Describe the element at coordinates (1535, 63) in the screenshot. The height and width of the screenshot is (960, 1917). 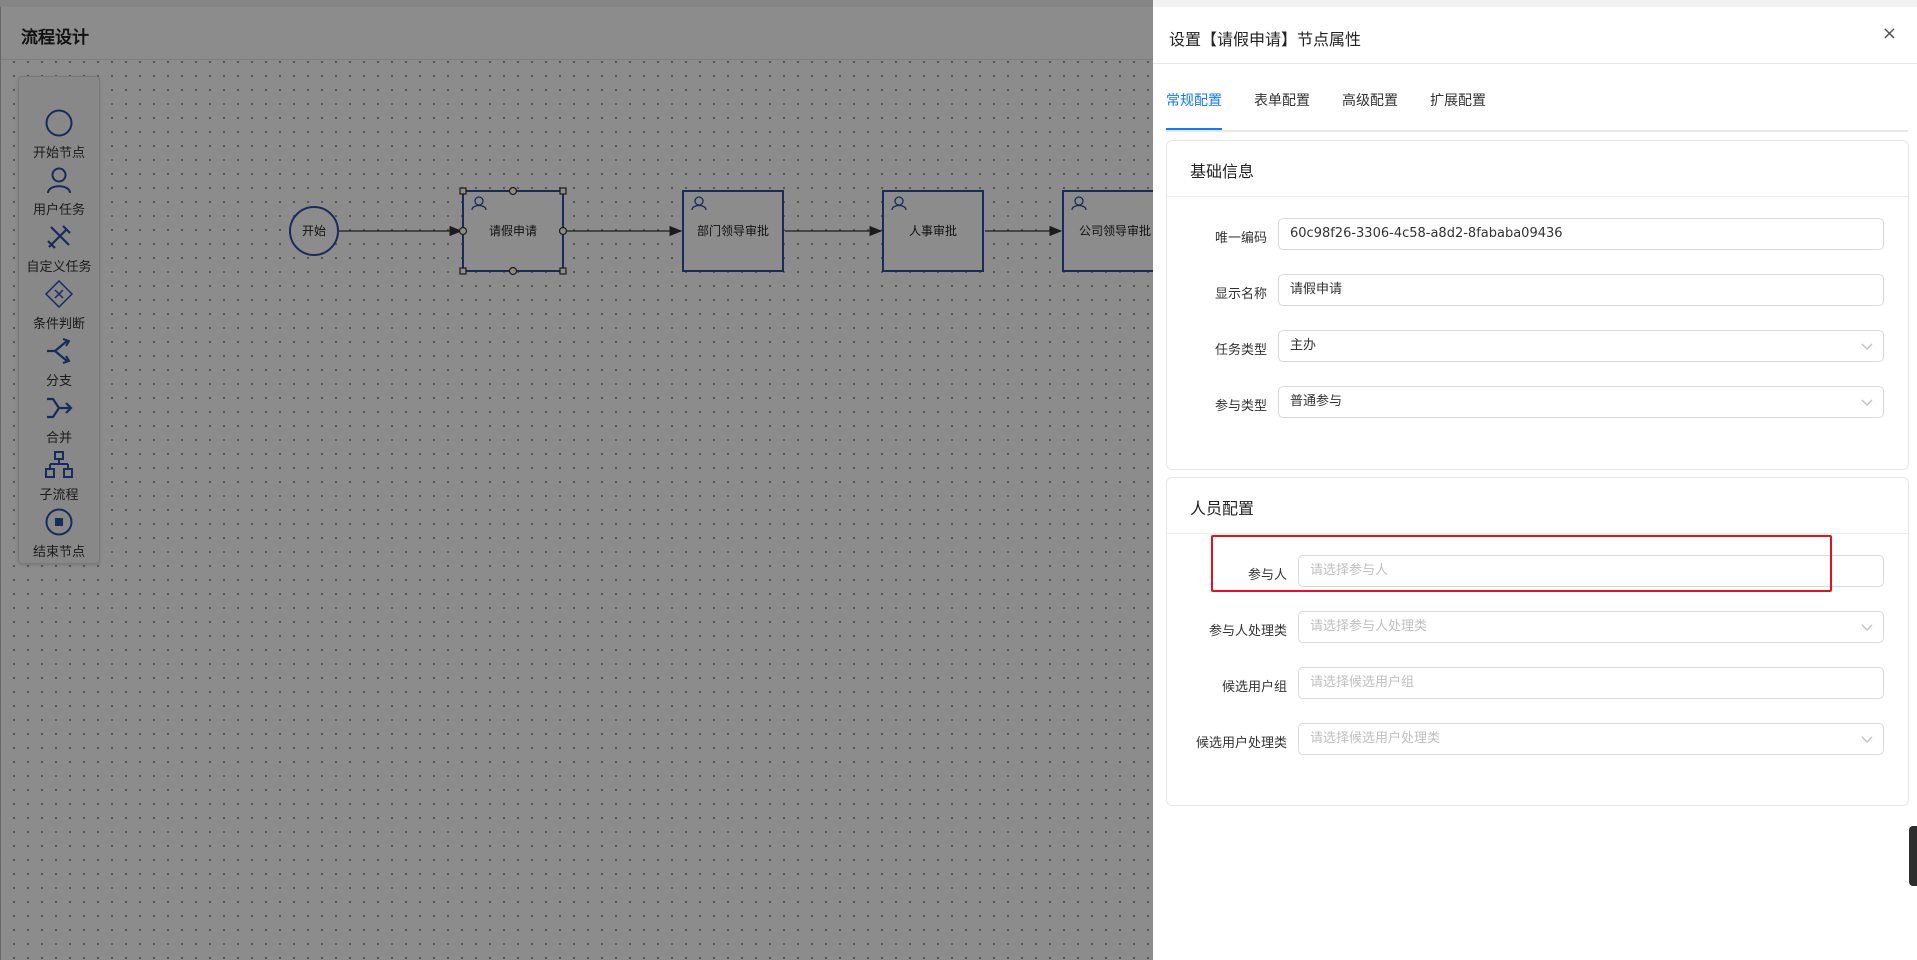
I see `divider` at that location.